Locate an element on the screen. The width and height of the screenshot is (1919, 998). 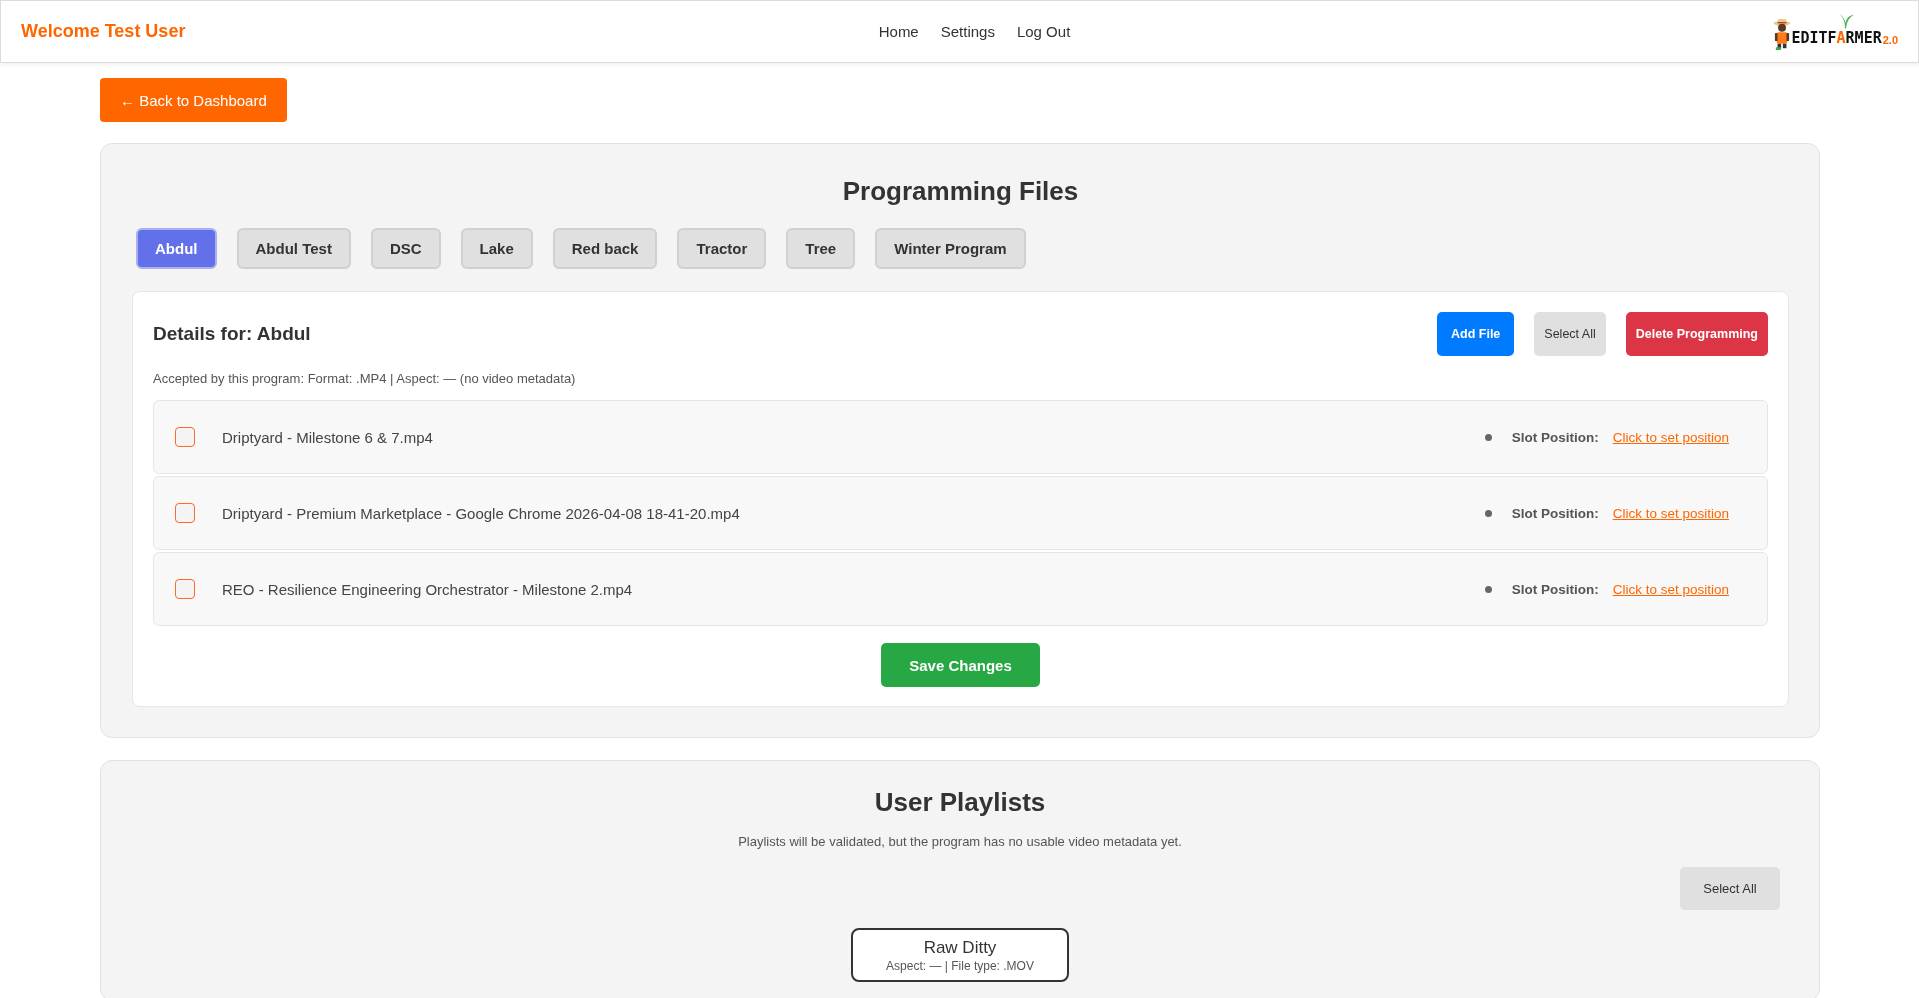
file-name: REO - Resilience Engineering Orchestrator - Milestone 2.mp4 is located at coordinates (427, 589).